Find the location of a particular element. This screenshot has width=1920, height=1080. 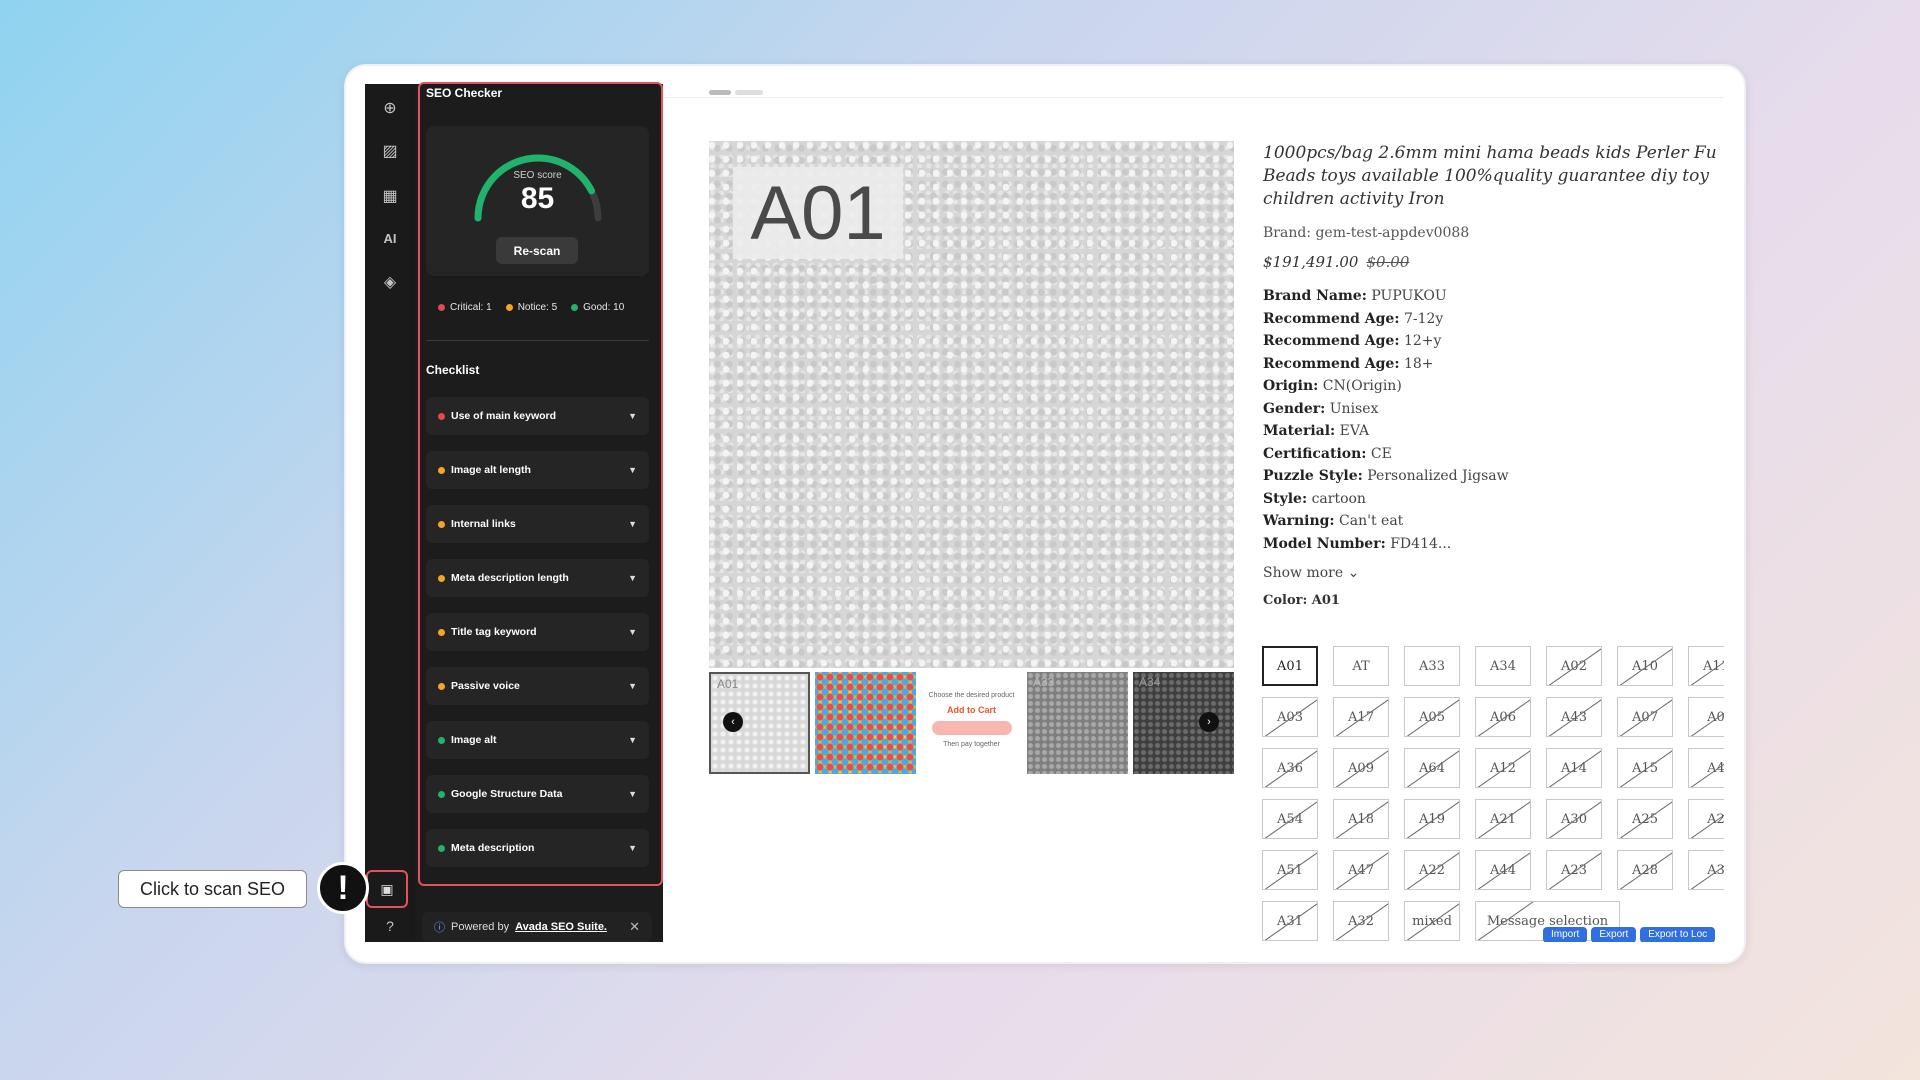

checklist-item-main-keyword: Use of main keyword ▼ is located at coordinates (537, 416).